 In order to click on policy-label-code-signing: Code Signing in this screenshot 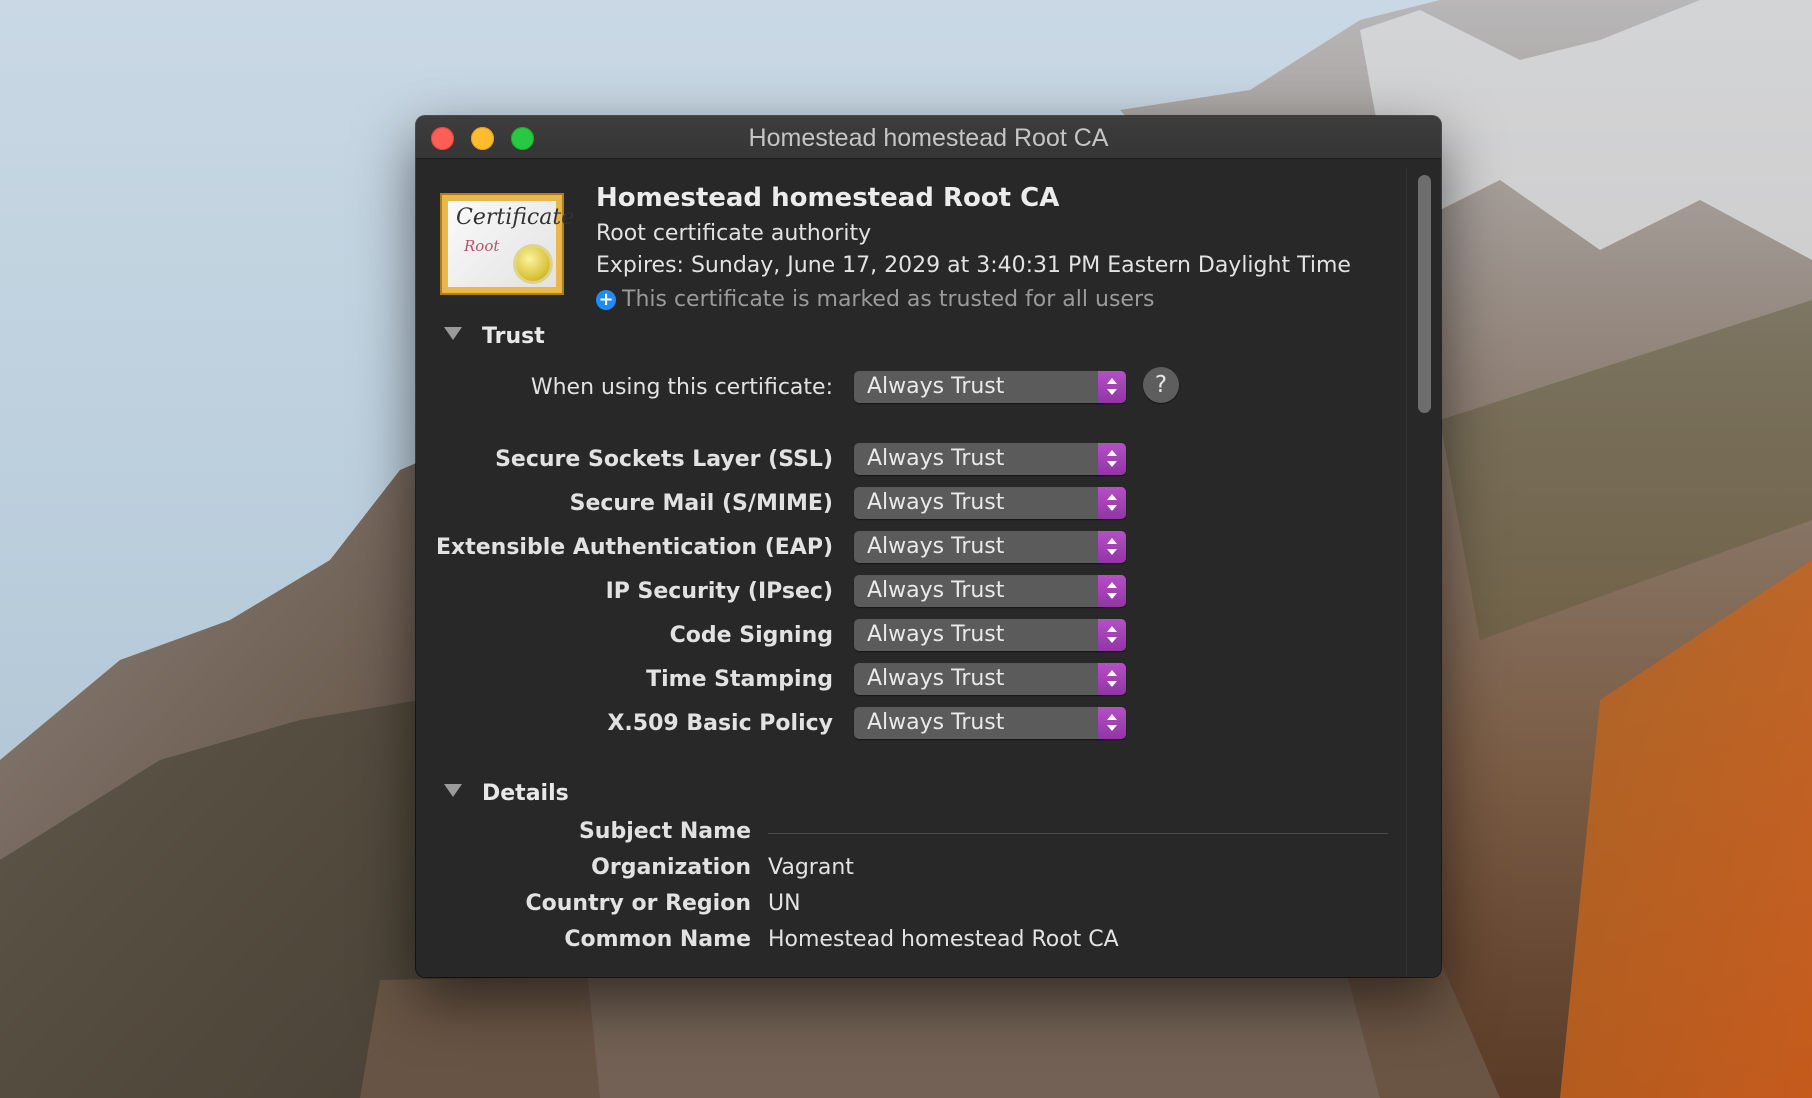, I will do `click(751, 635)`.